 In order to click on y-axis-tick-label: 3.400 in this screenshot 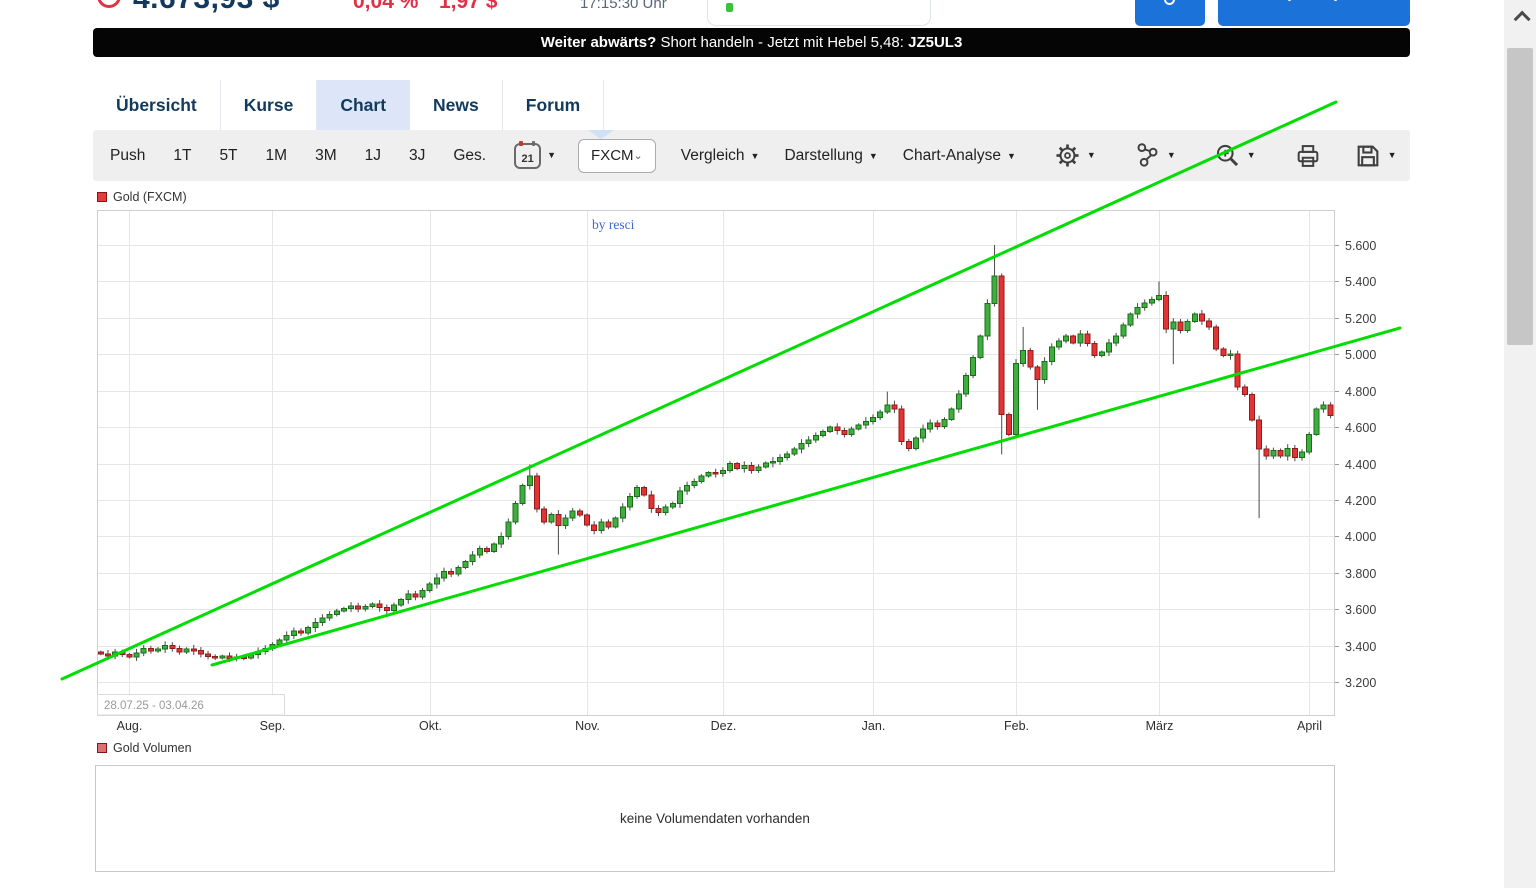, I will do `click(1360, 647)`.